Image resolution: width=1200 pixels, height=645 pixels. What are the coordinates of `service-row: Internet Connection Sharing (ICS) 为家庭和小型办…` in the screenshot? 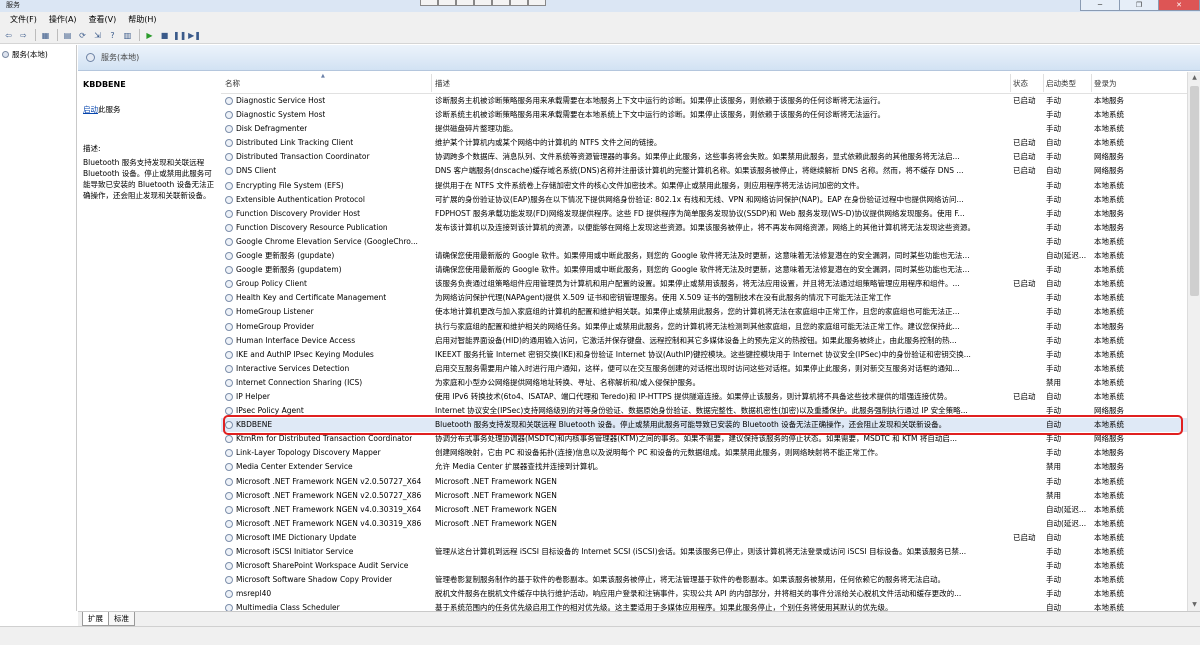 It's located at (704, 383).